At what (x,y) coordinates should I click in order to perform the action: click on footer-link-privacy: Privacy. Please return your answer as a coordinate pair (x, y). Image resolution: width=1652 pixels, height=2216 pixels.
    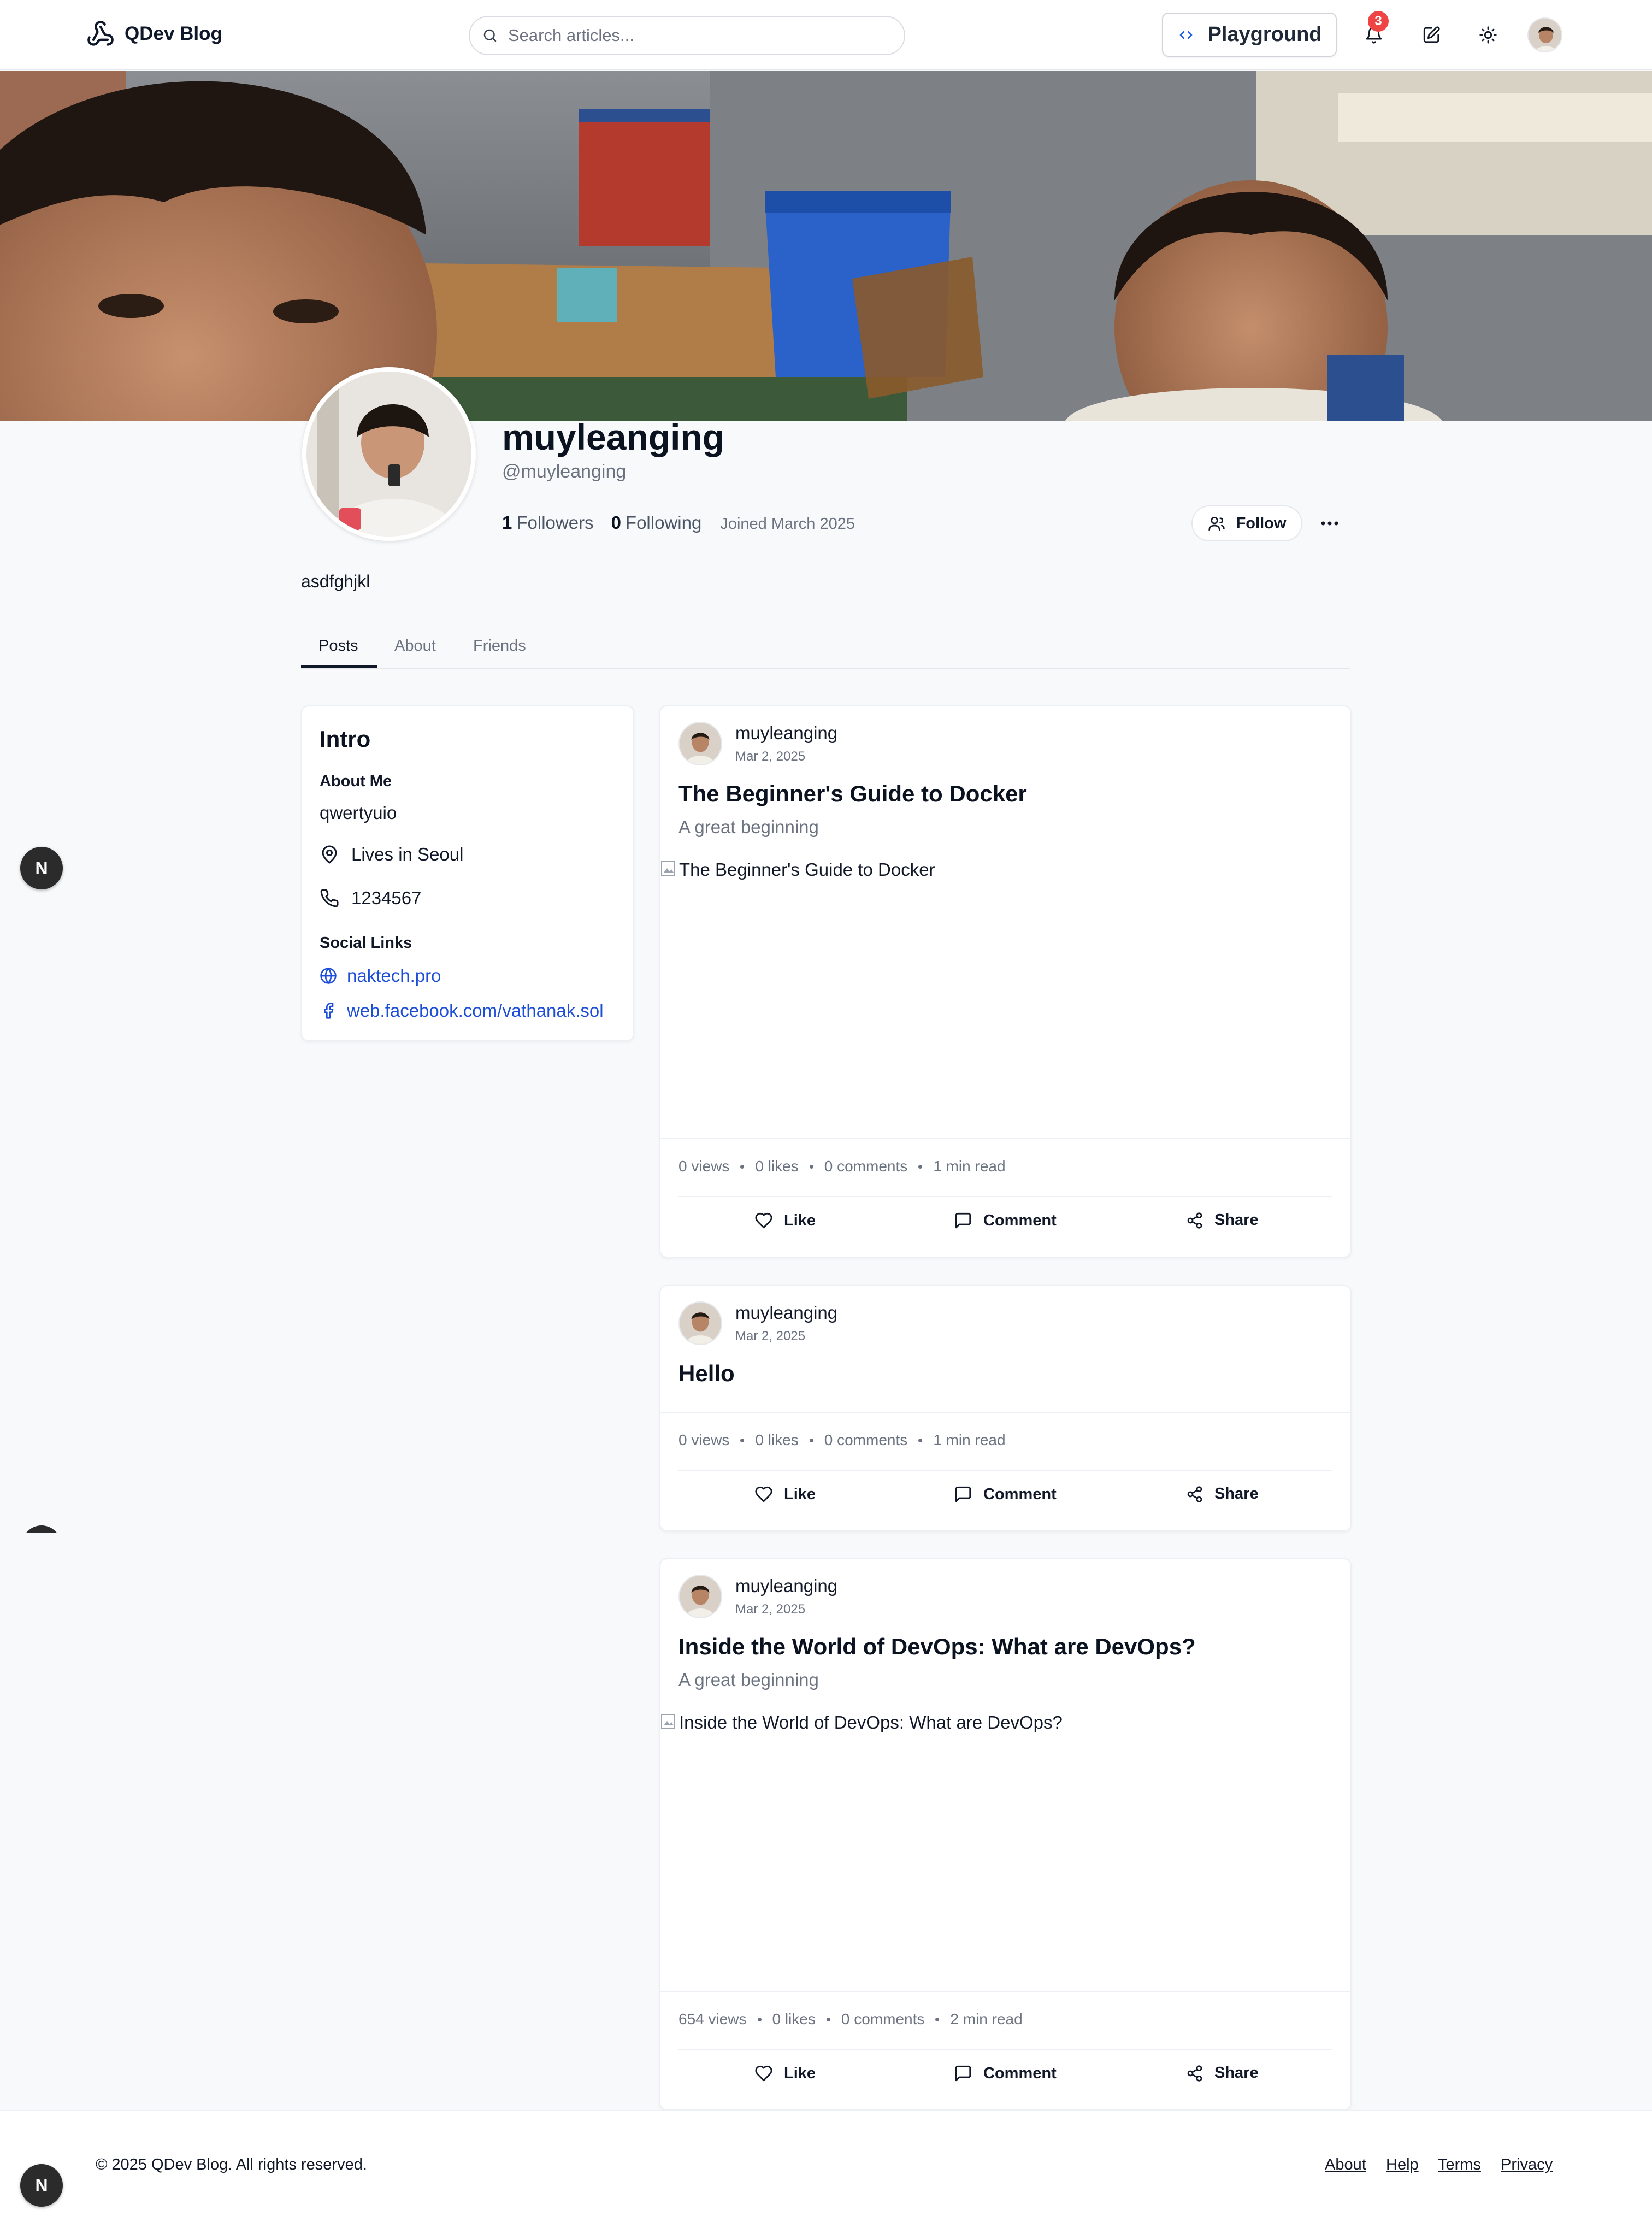
    Looking at the image, I should click on (1527, 2165).